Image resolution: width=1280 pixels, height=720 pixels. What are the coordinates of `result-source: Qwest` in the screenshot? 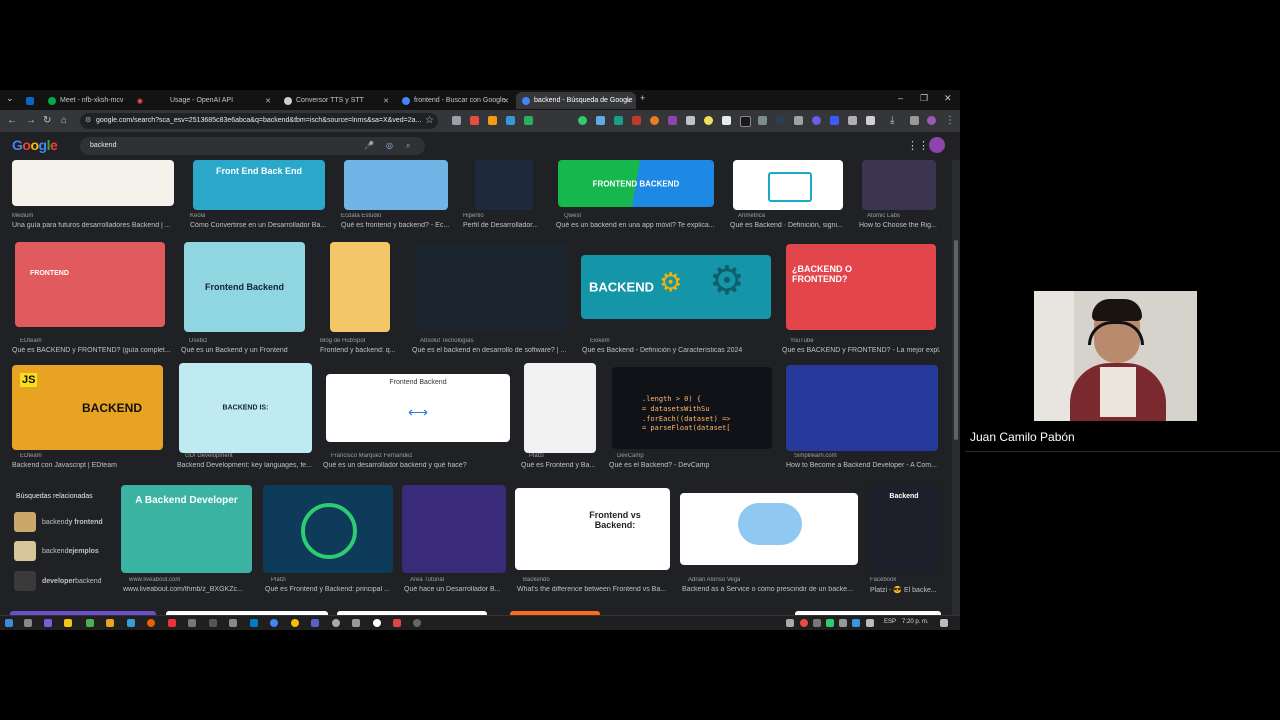 It's located at (572, 216).